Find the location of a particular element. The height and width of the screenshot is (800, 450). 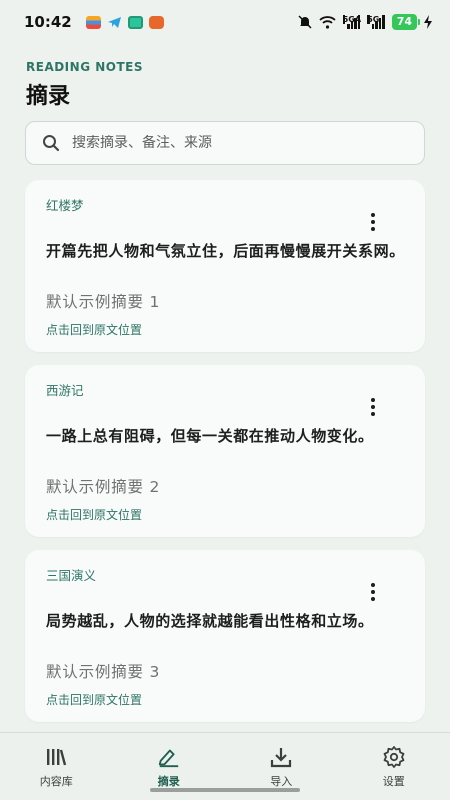

highlight-pen-icon is located at coordinates (169, 757).